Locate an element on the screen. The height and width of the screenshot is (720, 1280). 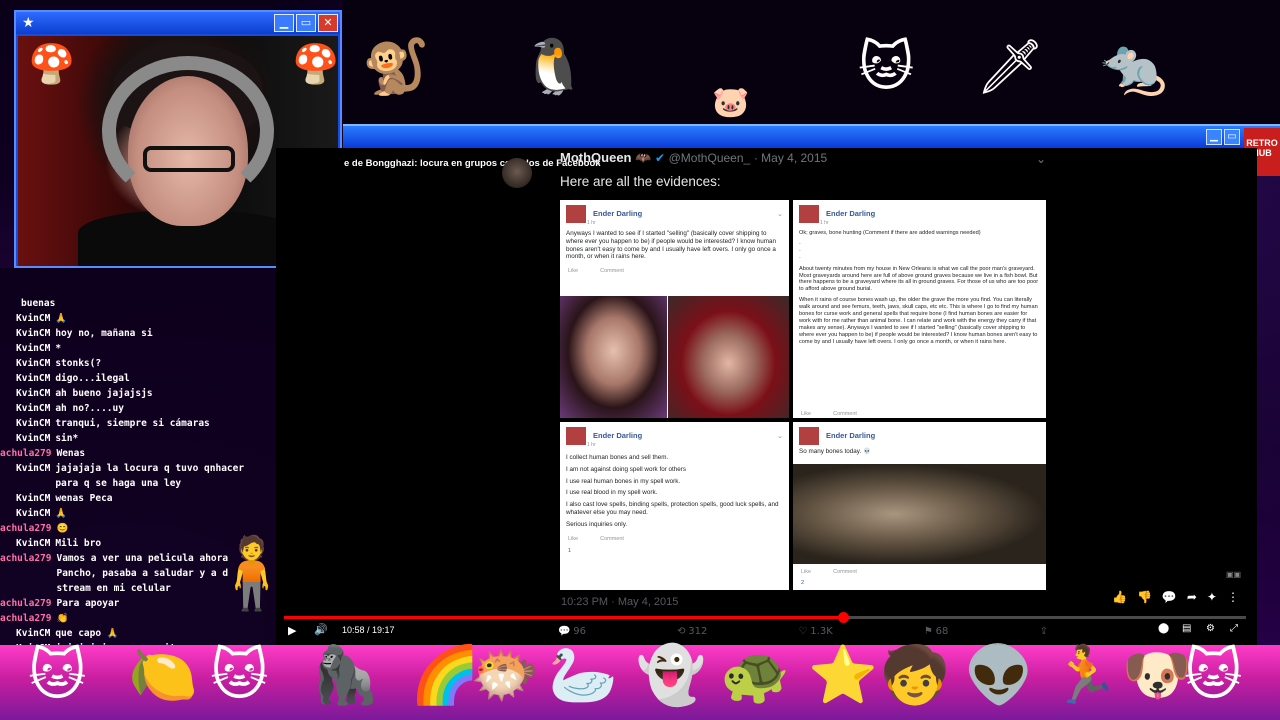
chat-text: digo...ilegal is located at coordinates (92, 378).